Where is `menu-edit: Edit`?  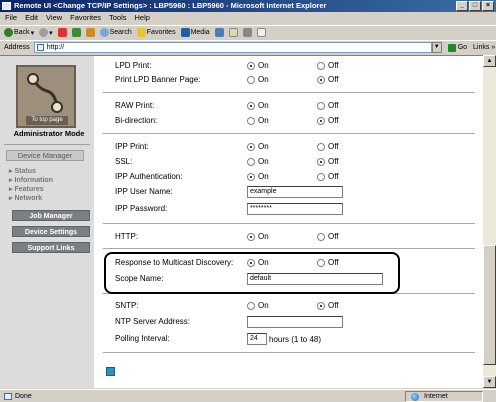 menu-edit: Edit is located at coordinates (31, 18).